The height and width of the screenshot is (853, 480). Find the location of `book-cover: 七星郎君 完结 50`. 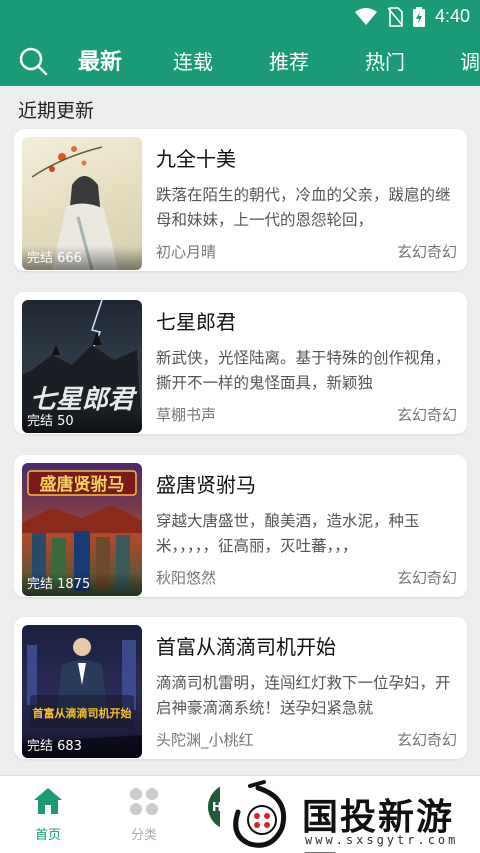

book-cover: 七星郎君 完结 50 is located at coordinates (82, 366).